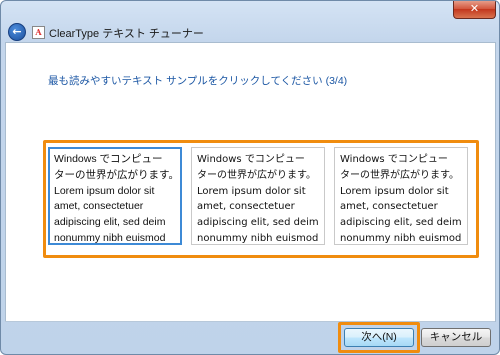 The height and width of the screenshot is (355, 500). Describe the element at coordinates (126, 34) in the screenshot. I see `window-title: ClearType テキスト チューナー` at that location.